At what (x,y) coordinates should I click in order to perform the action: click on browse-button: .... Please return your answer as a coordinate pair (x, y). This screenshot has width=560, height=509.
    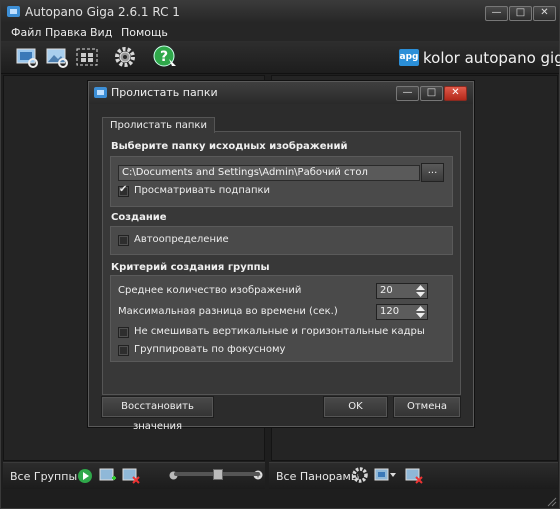
    Looking at the image, I should click on (432, 172).